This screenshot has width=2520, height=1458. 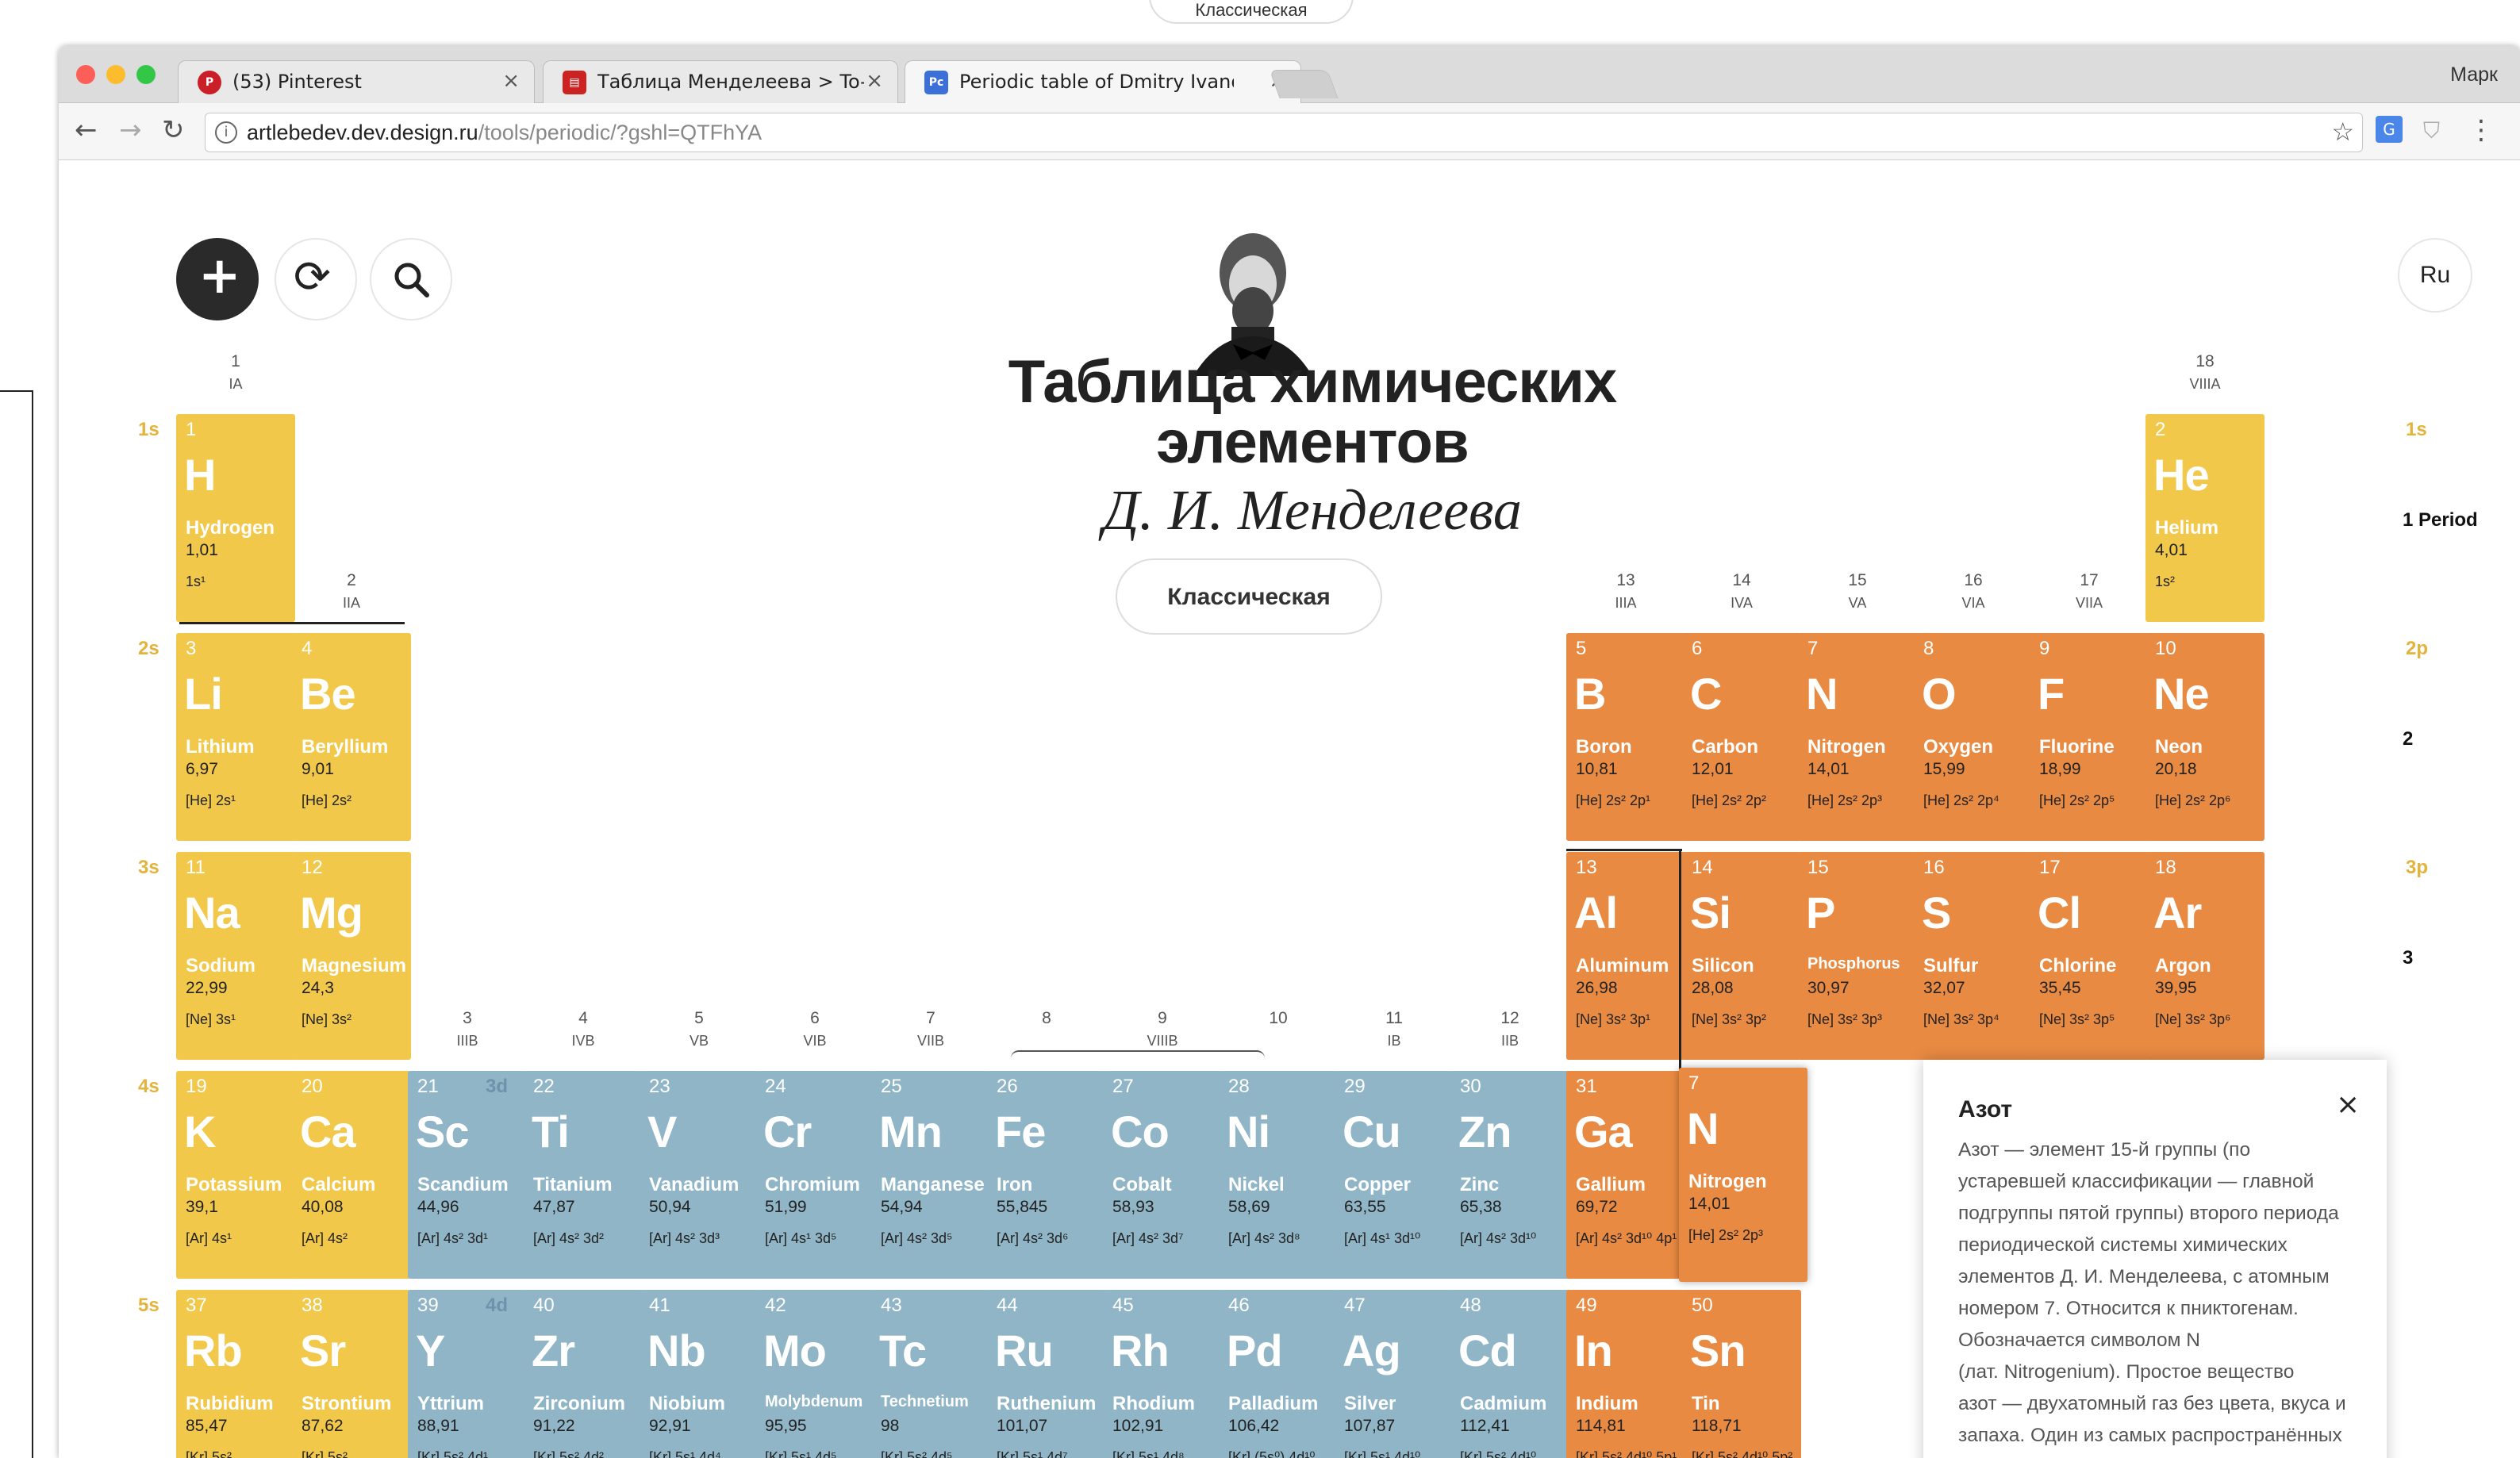 I want to click on zoom-window-button, so click(x=146, y=74).